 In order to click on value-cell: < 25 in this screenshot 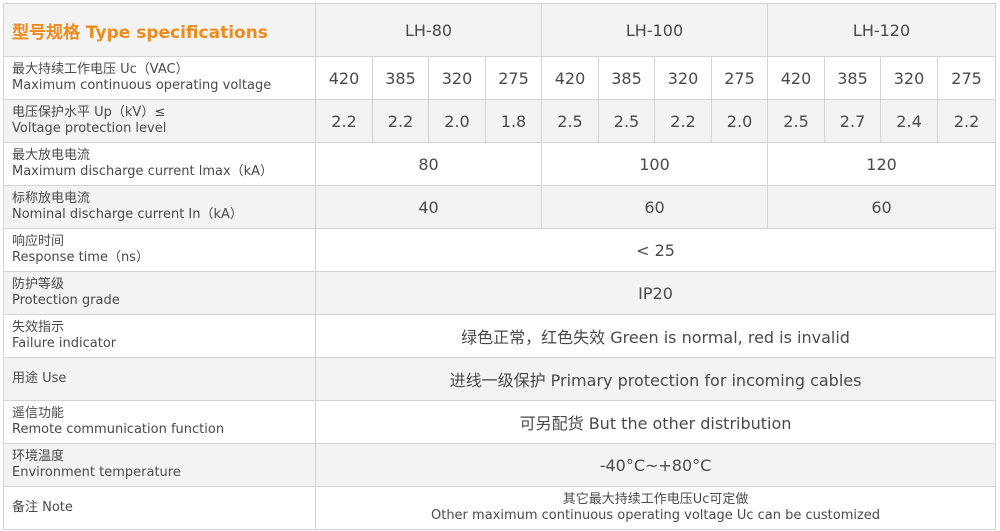, I will do `click(655, 250)`.